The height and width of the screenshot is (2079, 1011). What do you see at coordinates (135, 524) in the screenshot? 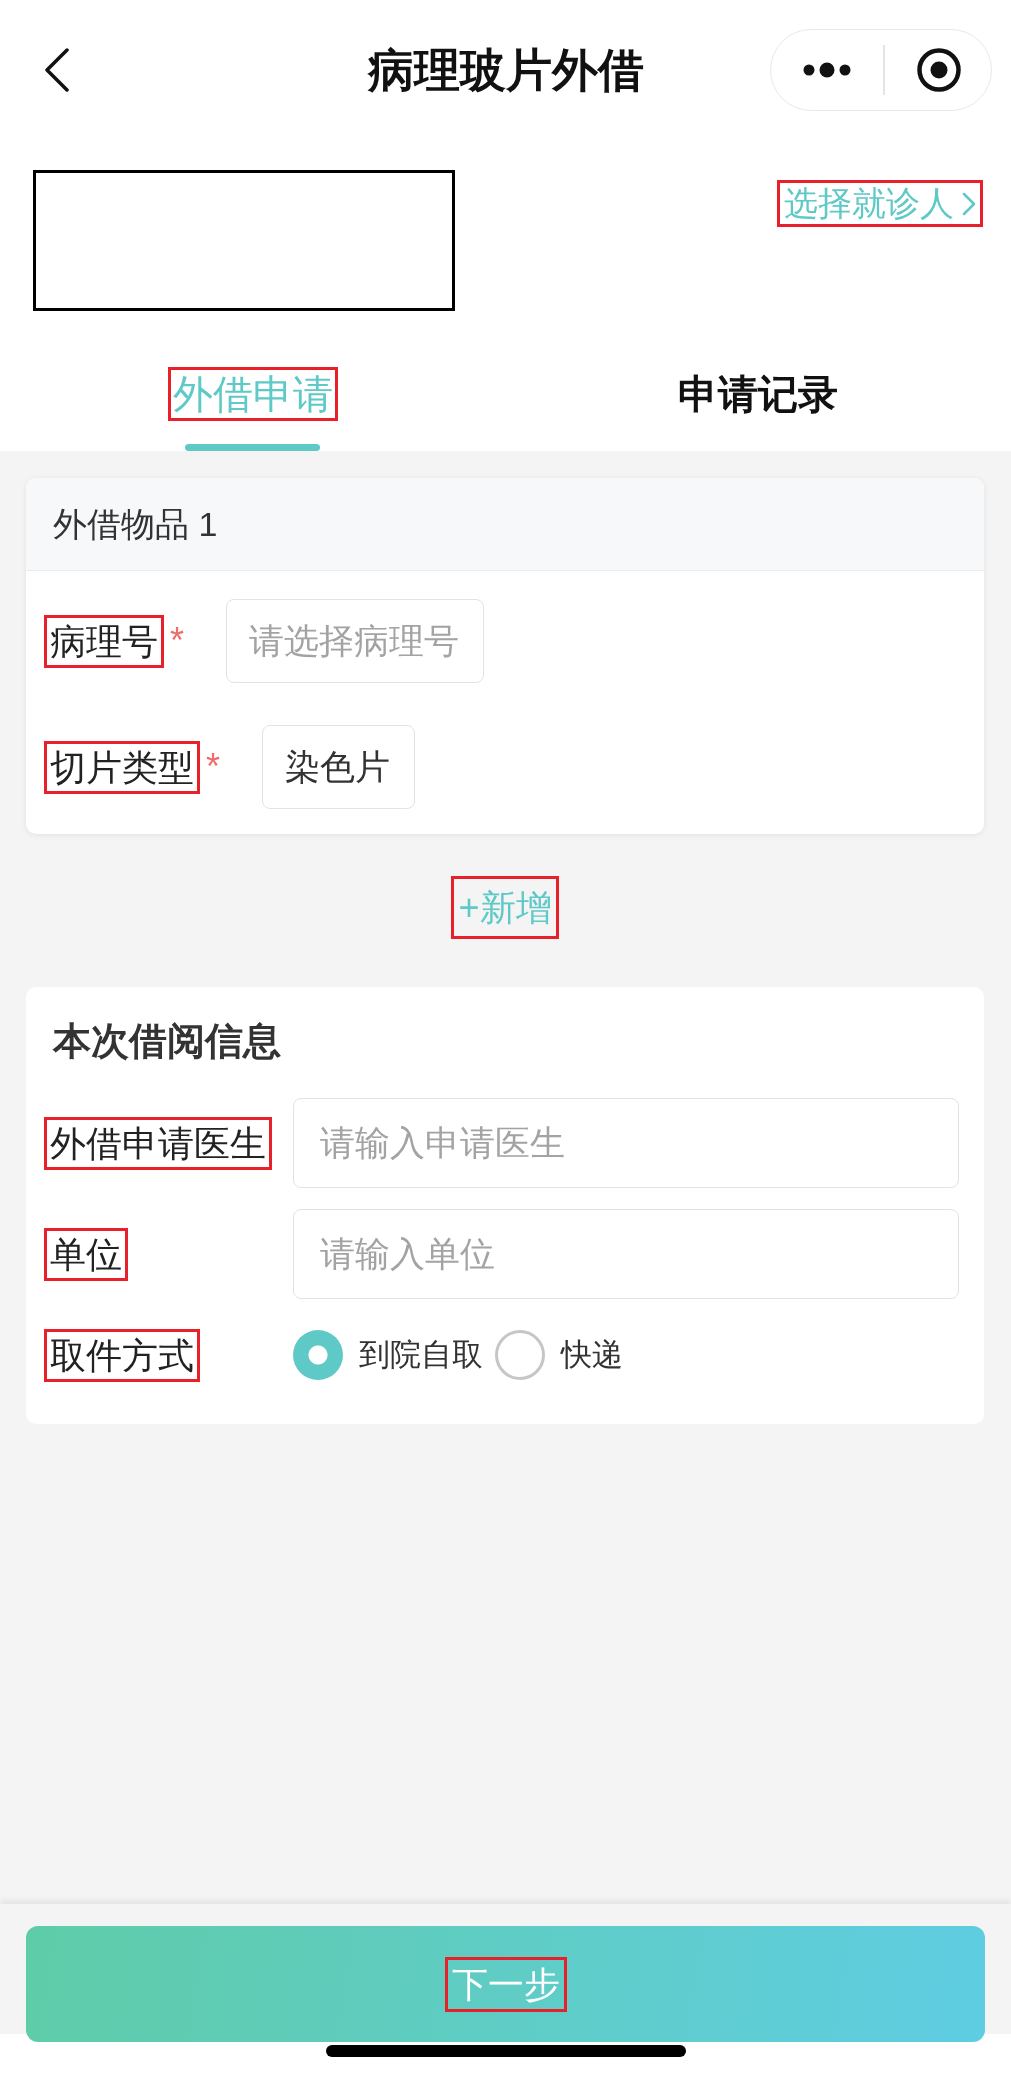
I see `card-title: 外借物品 1` at bounding box center [135, 524].